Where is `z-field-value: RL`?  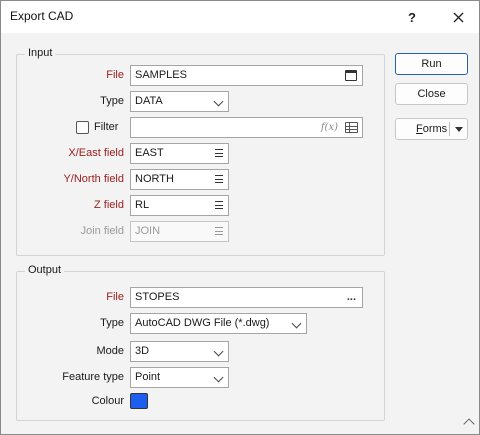 z-field-value: RL is located at coordinates (142, 205).